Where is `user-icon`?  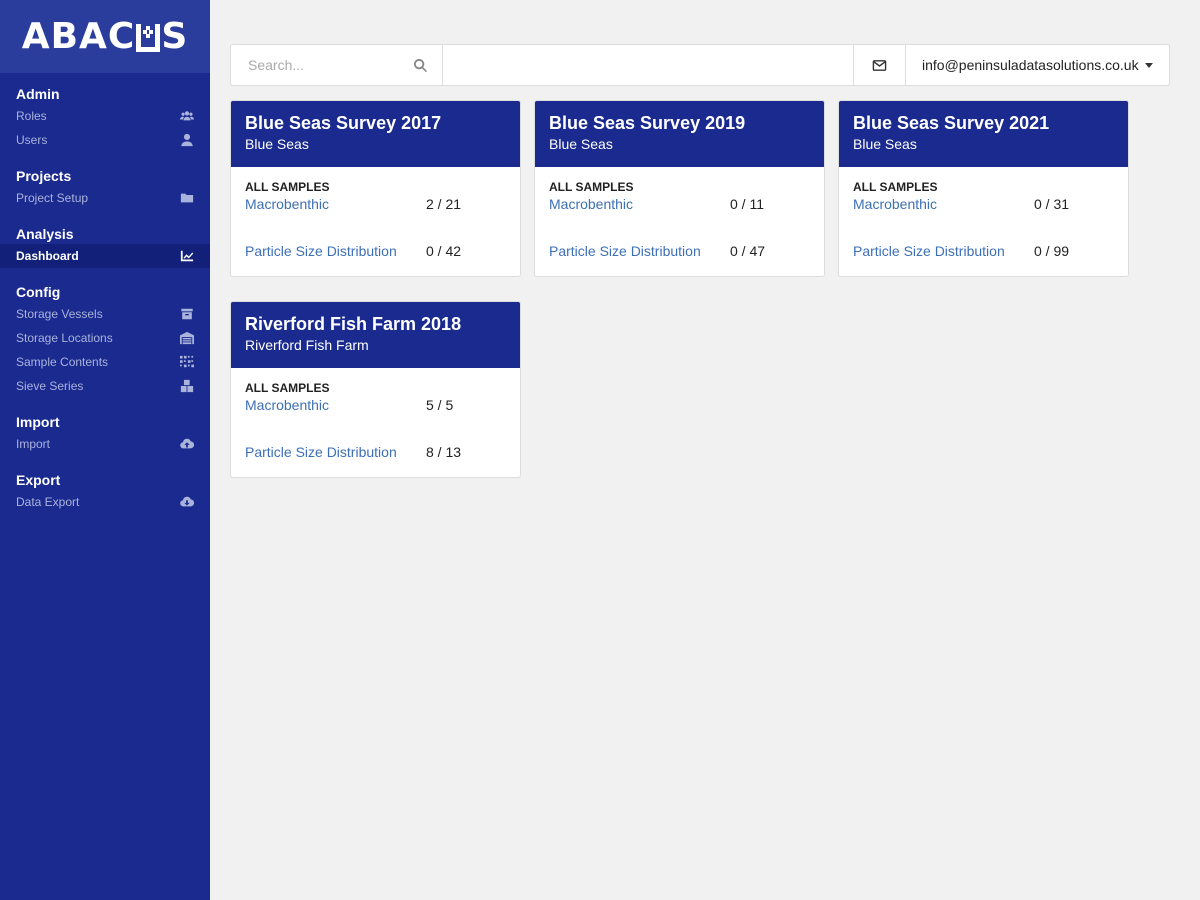
user-icon is located at coordinates (187, 140).